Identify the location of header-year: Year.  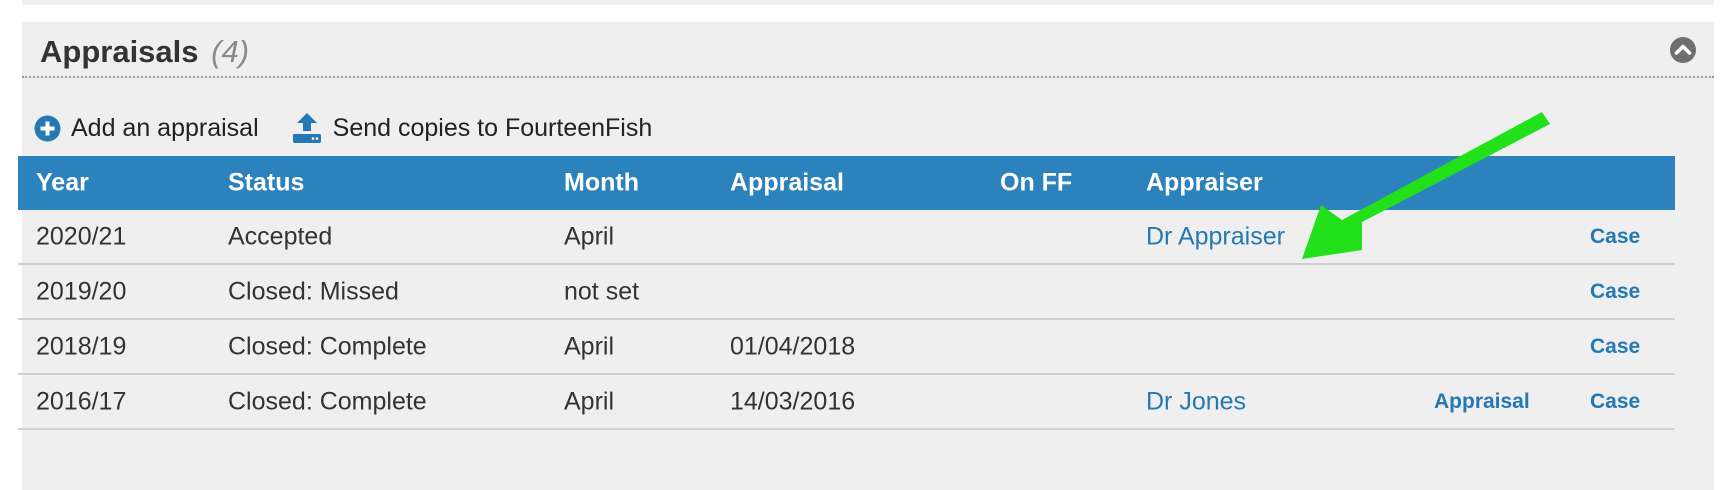
(62, 182).